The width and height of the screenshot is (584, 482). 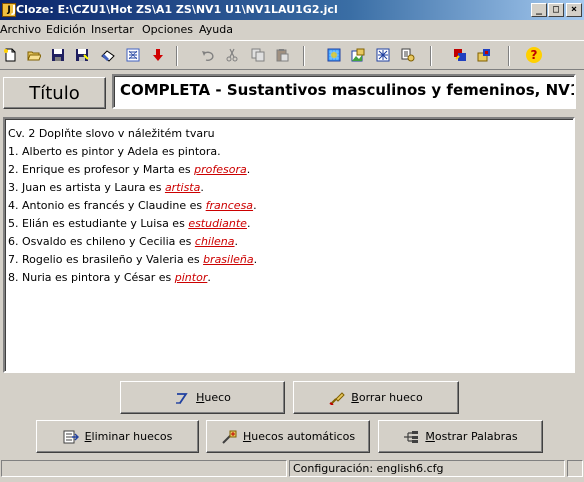 What do you see at coordinates (427, 468) in the screenshot?
I see `config-status: Configuración: english6.cfg` at bounding box center [427, 468].